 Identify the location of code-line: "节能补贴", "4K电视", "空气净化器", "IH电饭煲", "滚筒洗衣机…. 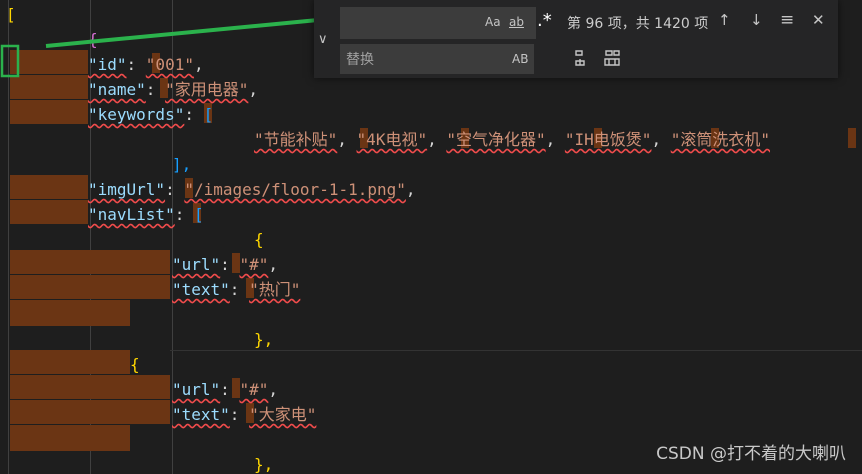
(512, 139).